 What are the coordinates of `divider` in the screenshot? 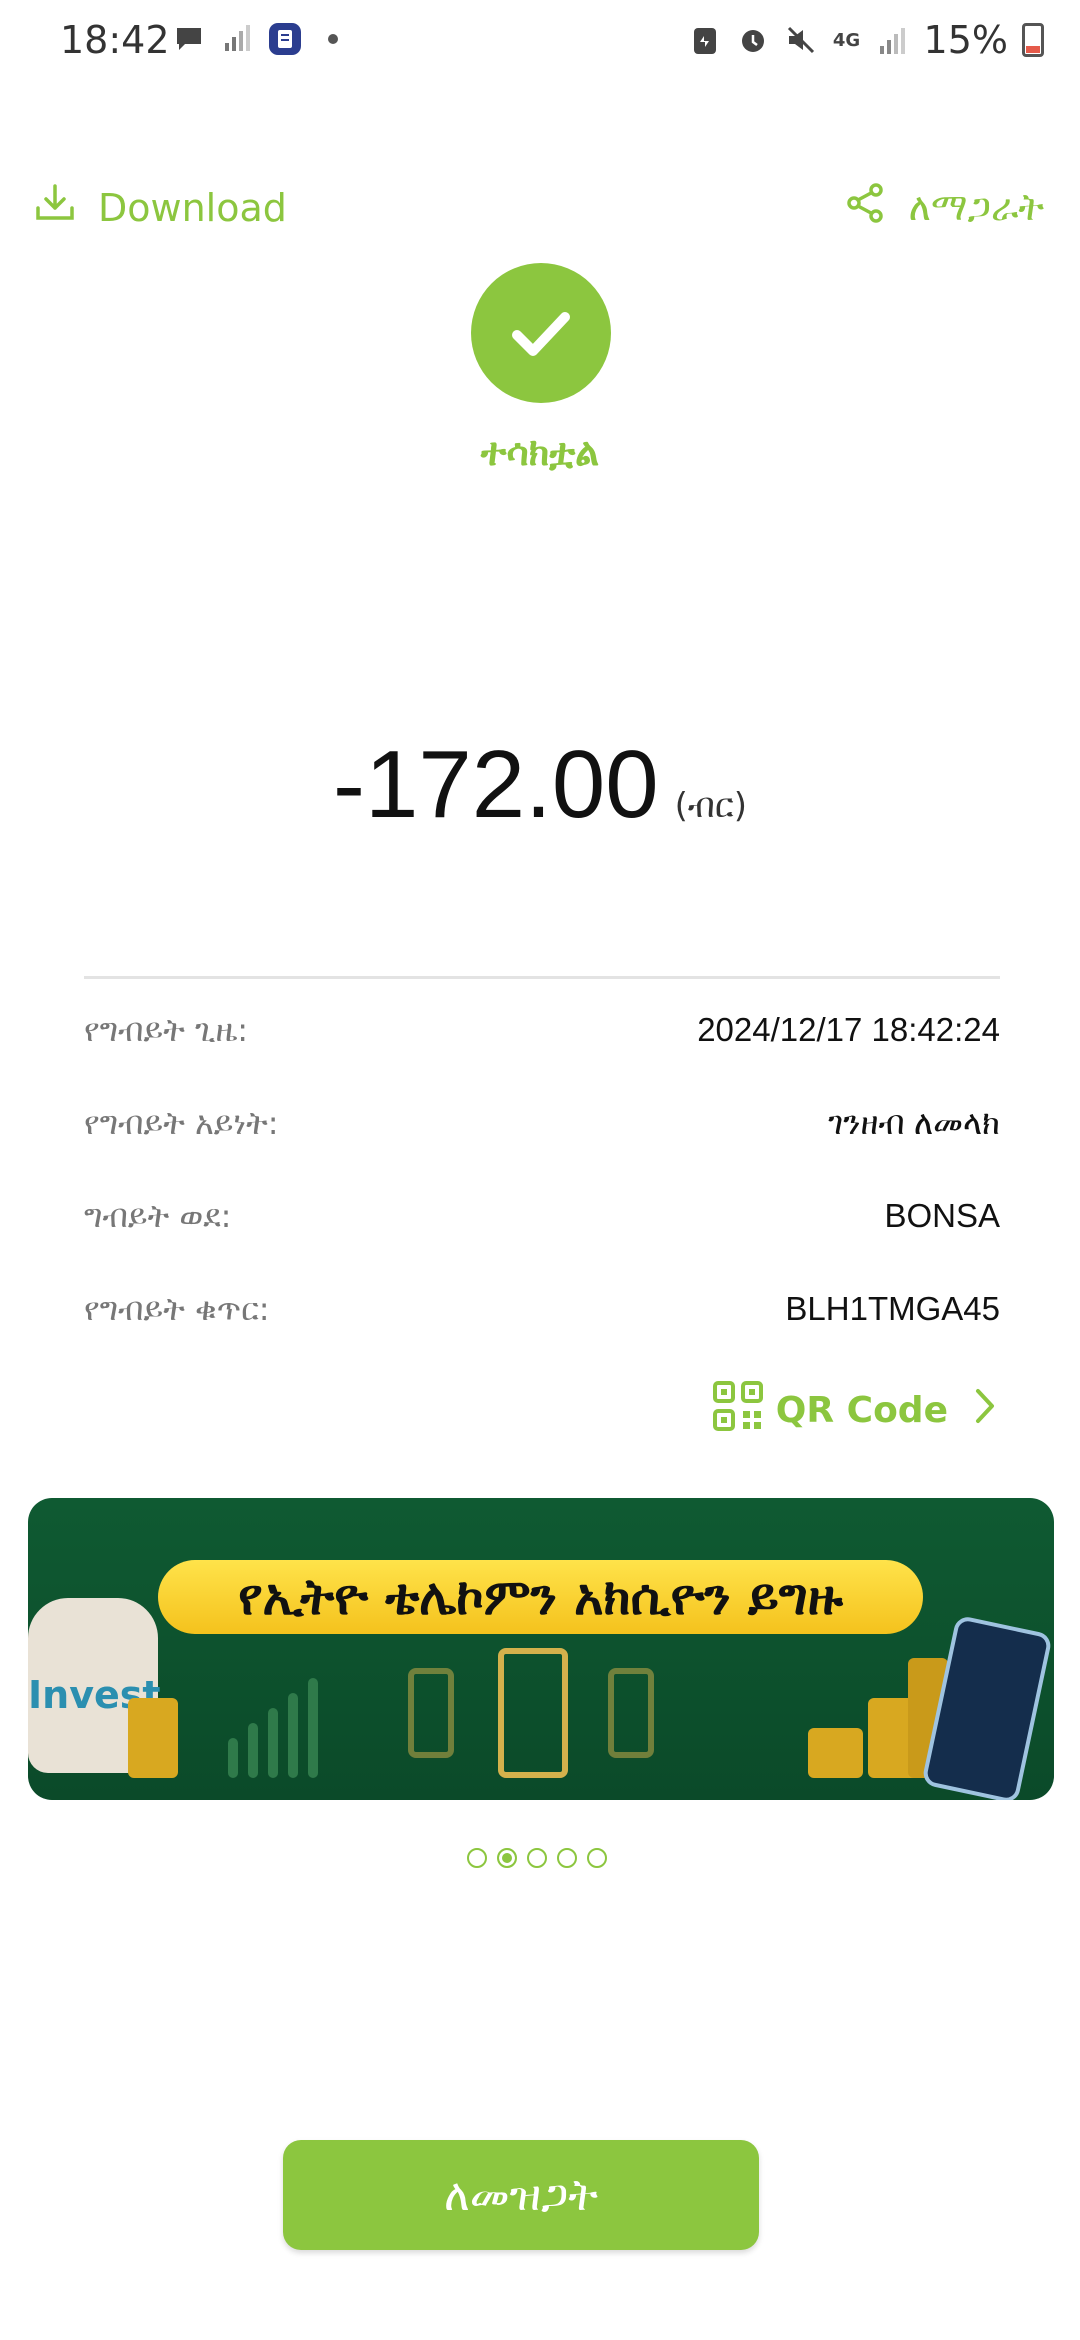 It's located at (542, 977).